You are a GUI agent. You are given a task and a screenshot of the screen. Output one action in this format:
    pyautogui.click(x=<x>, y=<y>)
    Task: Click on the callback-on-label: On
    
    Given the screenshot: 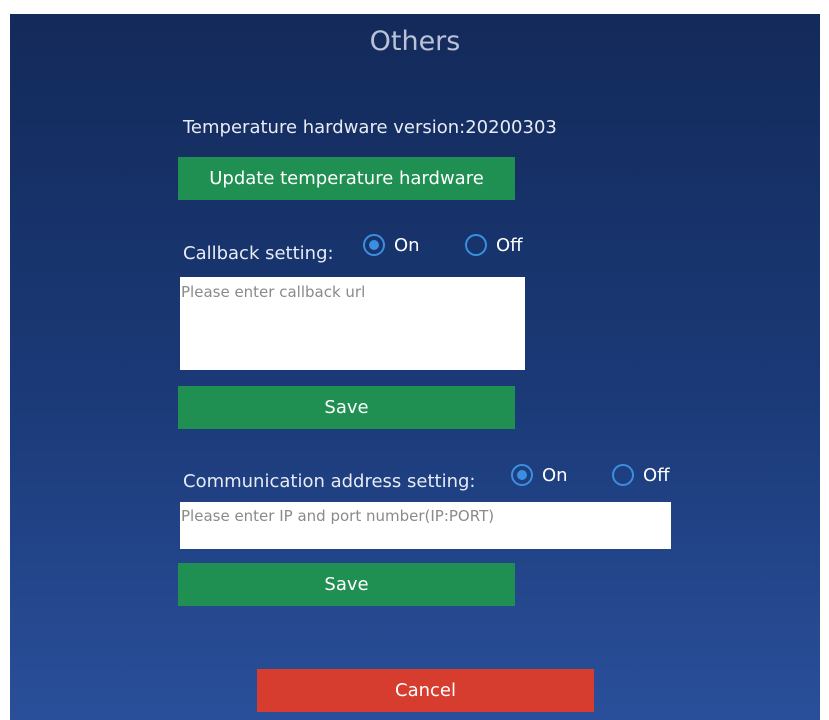 What is the action you would take?
    pyautogui.click(x=407, y=245)
    